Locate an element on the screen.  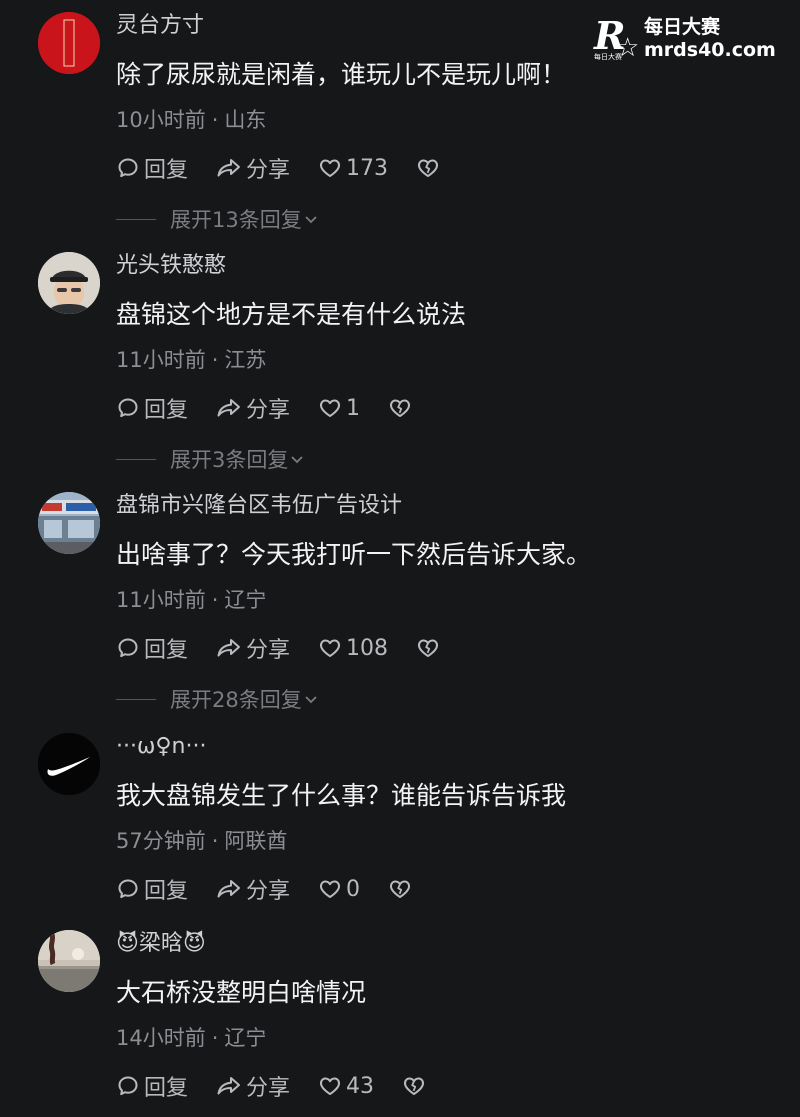
expand-replies: 展开13条回复 is located at coordinates (218, 219).